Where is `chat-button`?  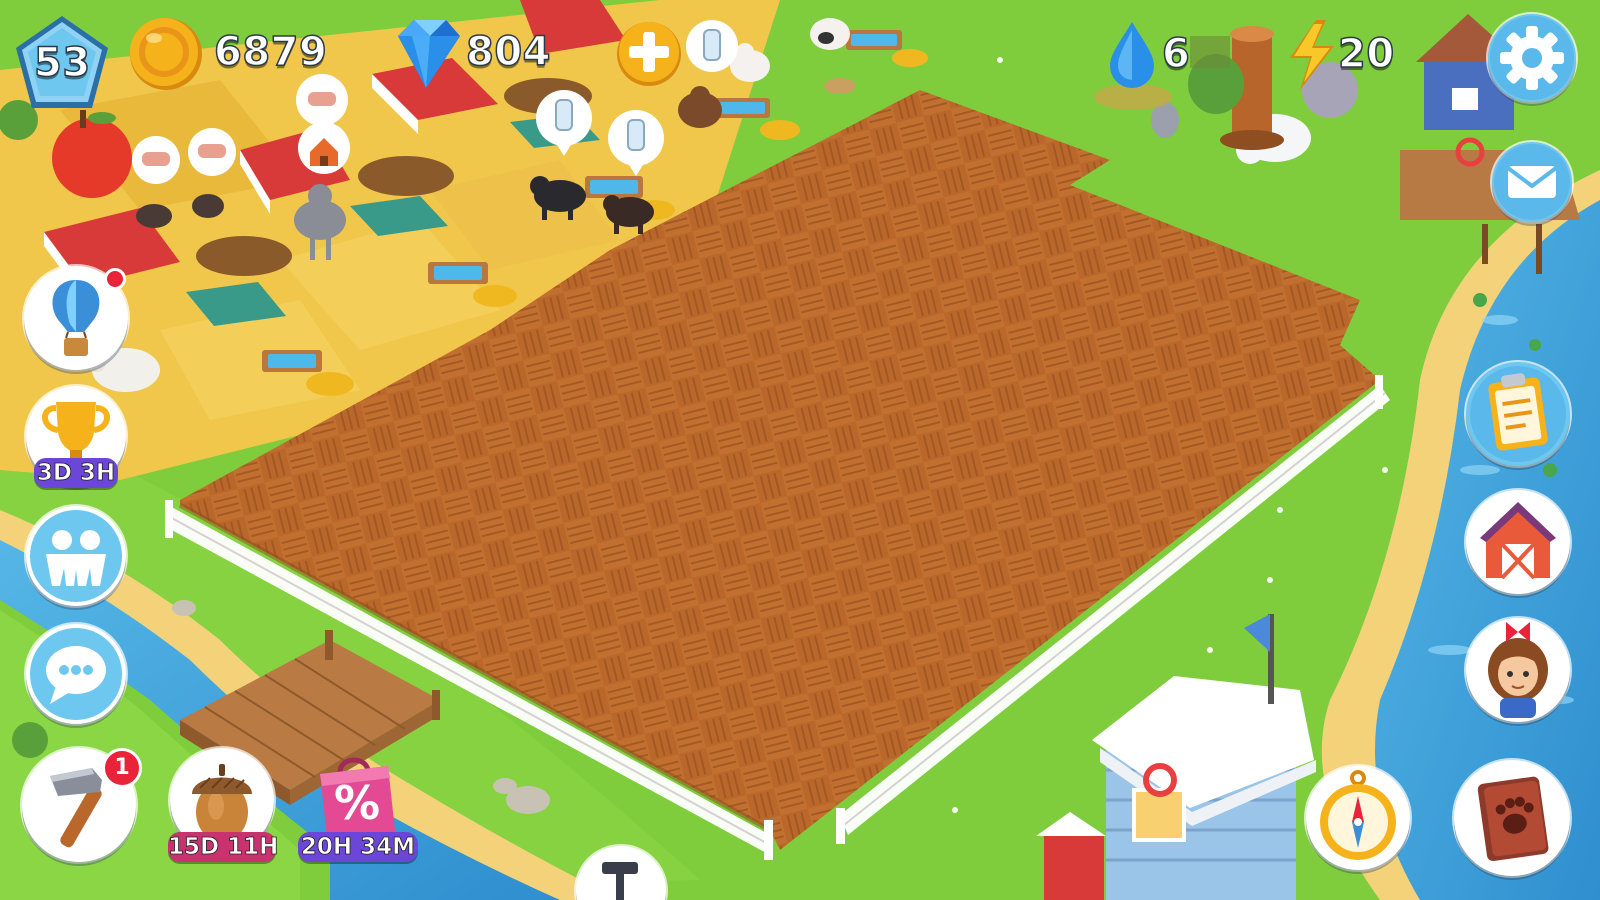
chat-button is located at coordinates (76, 674).